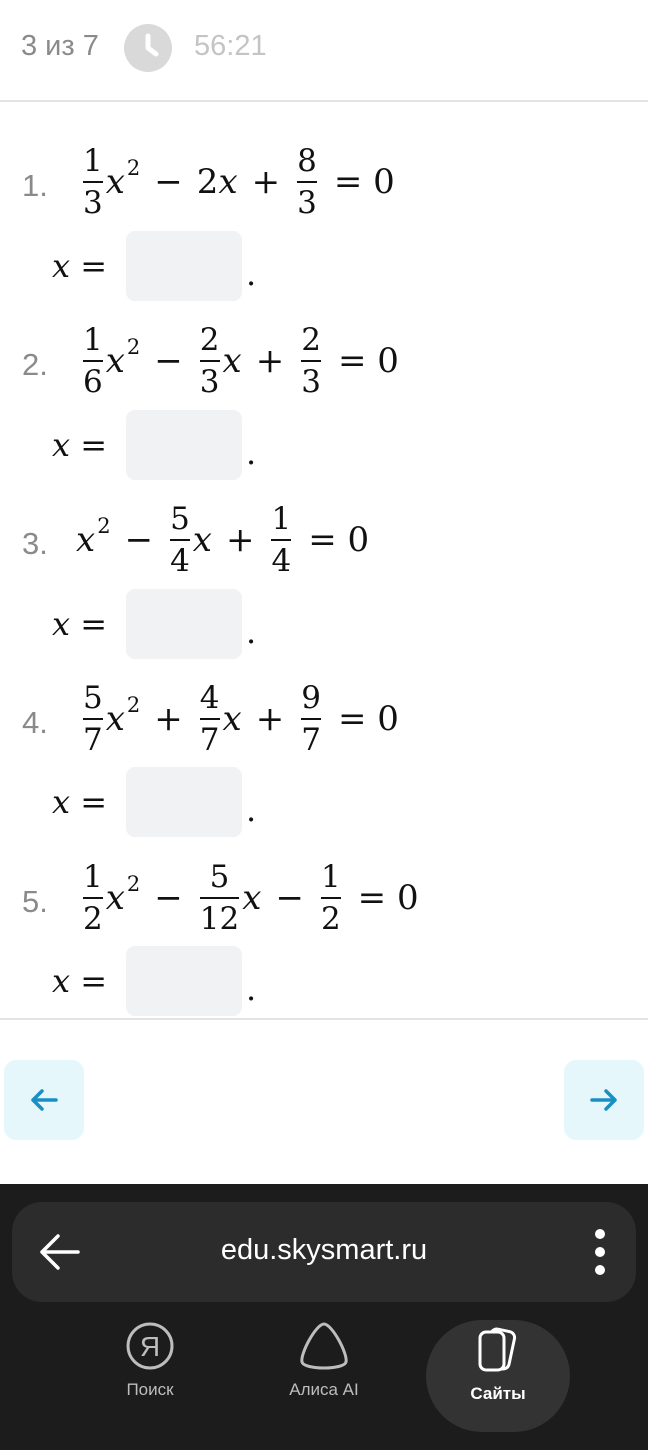 The image size is (648, 1450). What do you see at coordinates (600, 1254) in the screenshot?
I see `more-menu-icon` at bounding box center [600, 1254].